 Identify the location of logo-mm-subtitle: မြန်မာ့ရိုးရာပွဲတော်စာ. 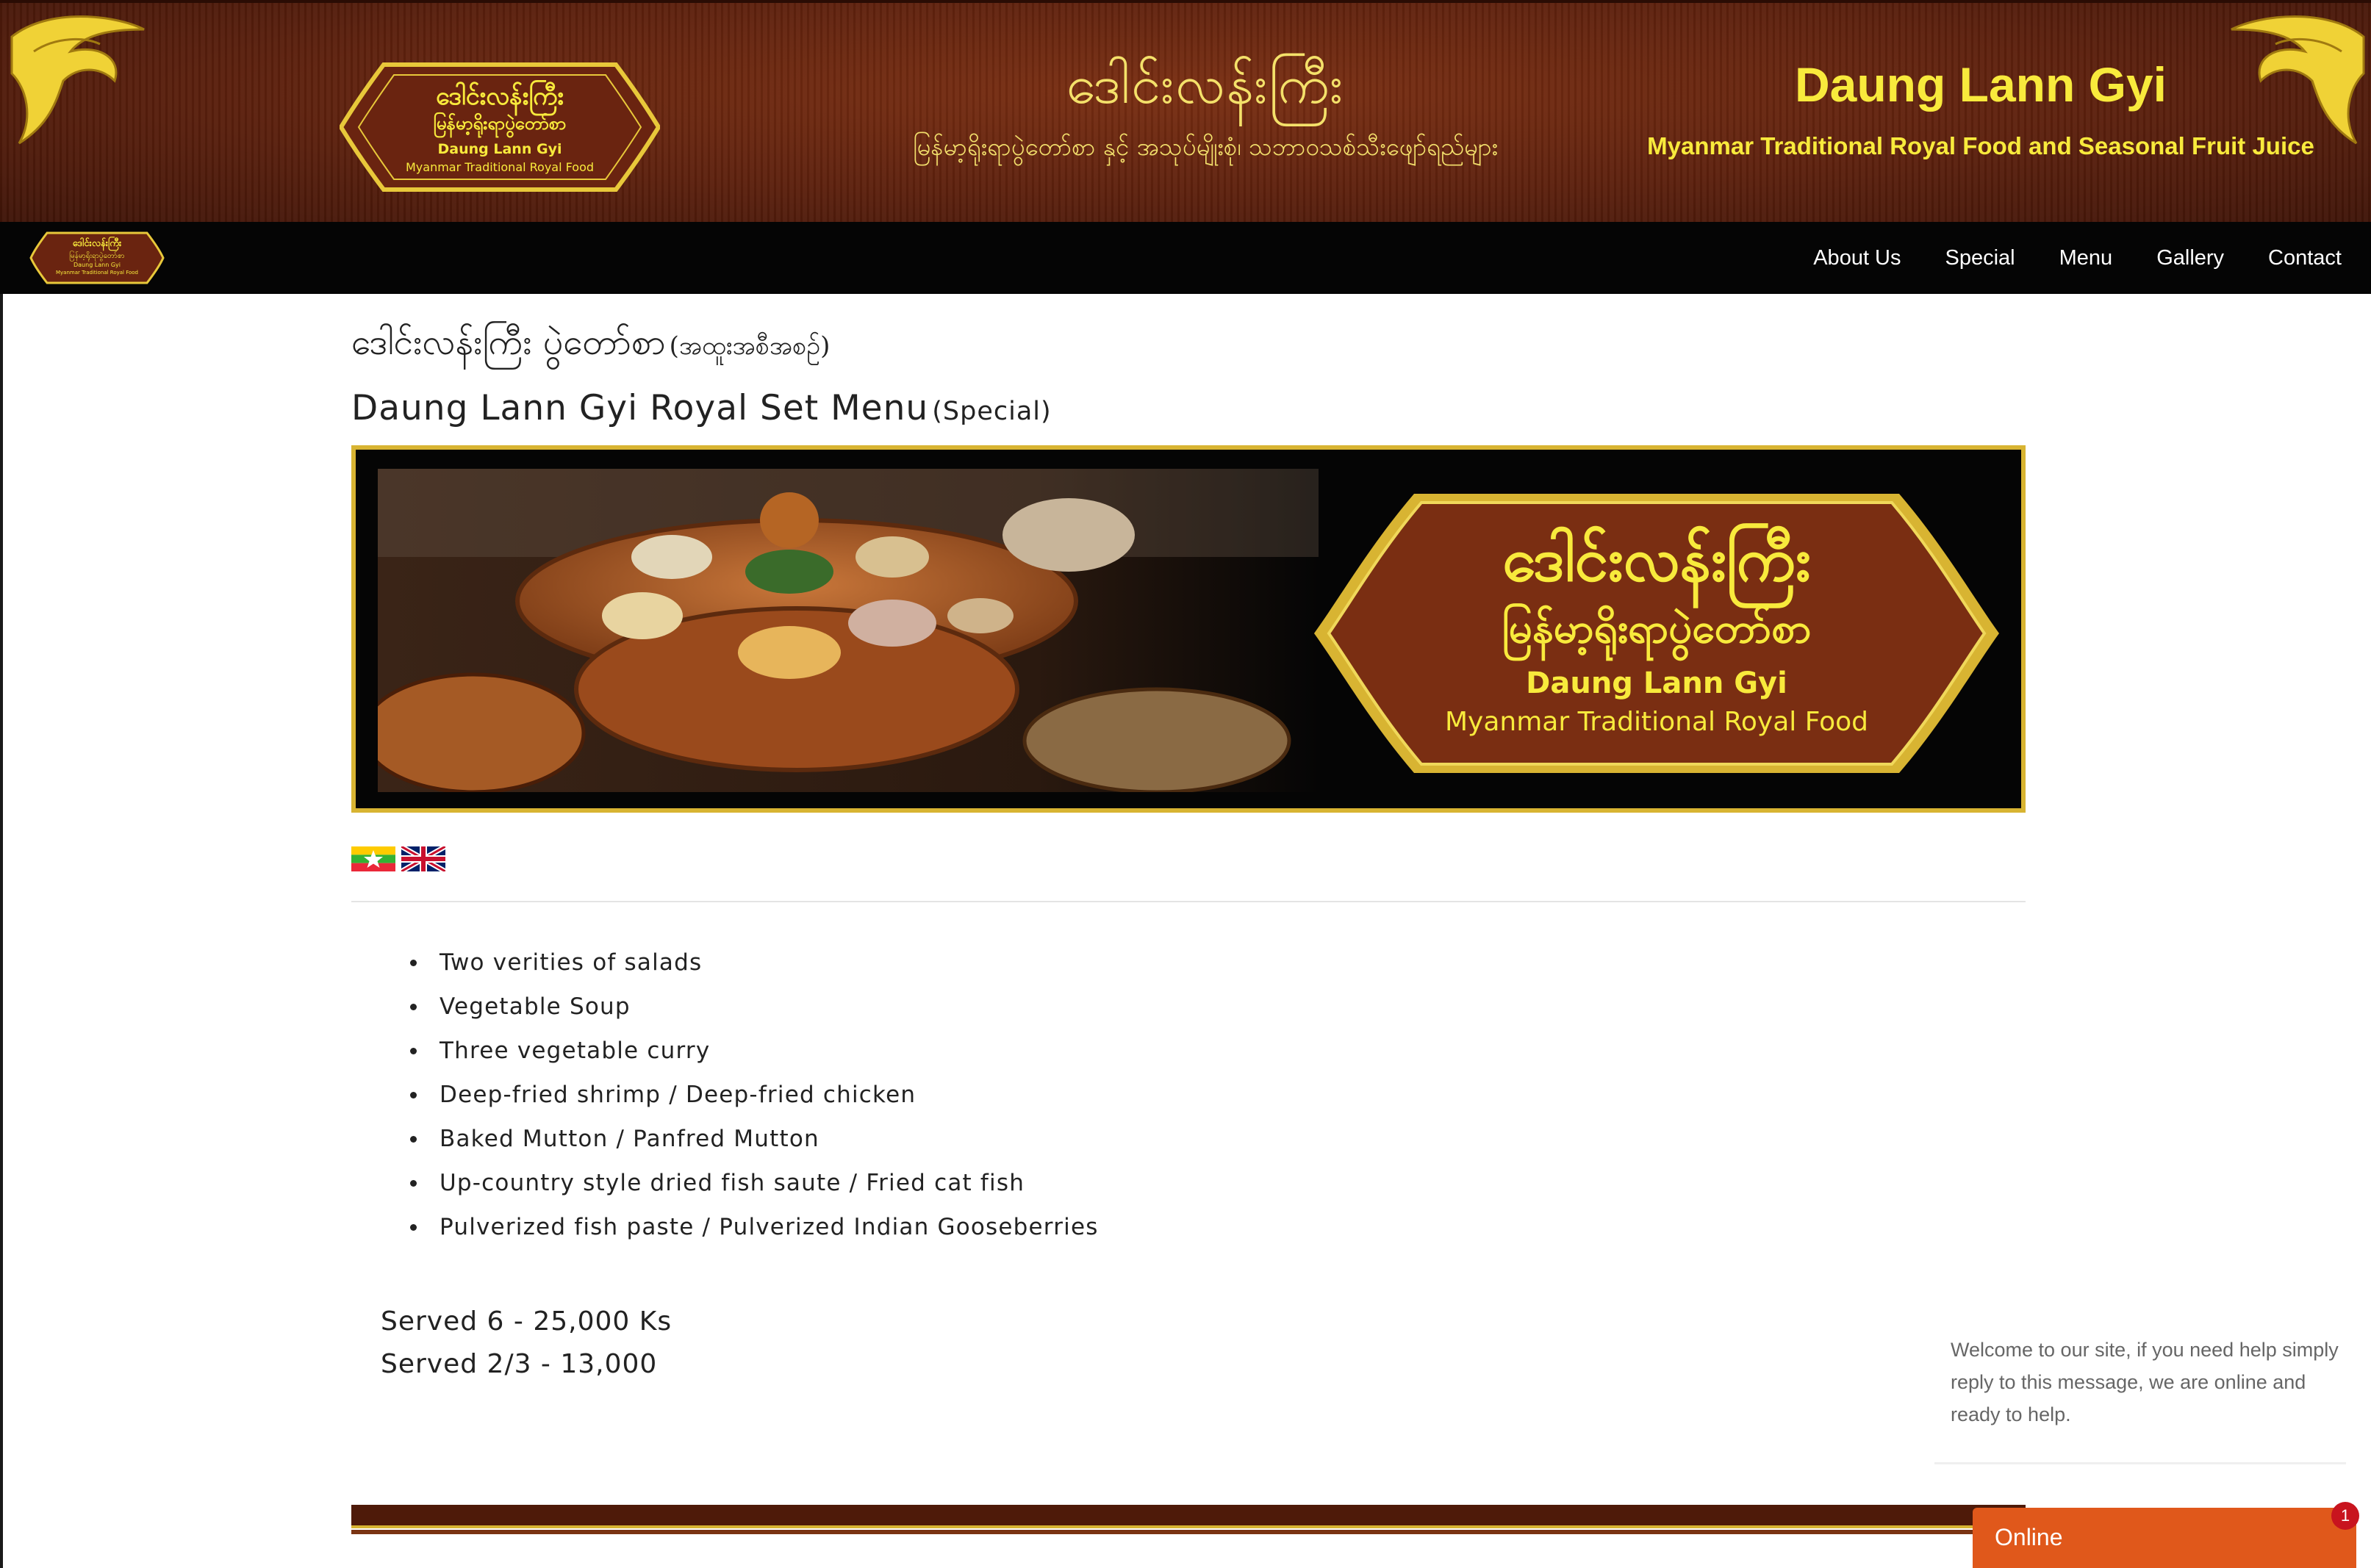
(500, 124).